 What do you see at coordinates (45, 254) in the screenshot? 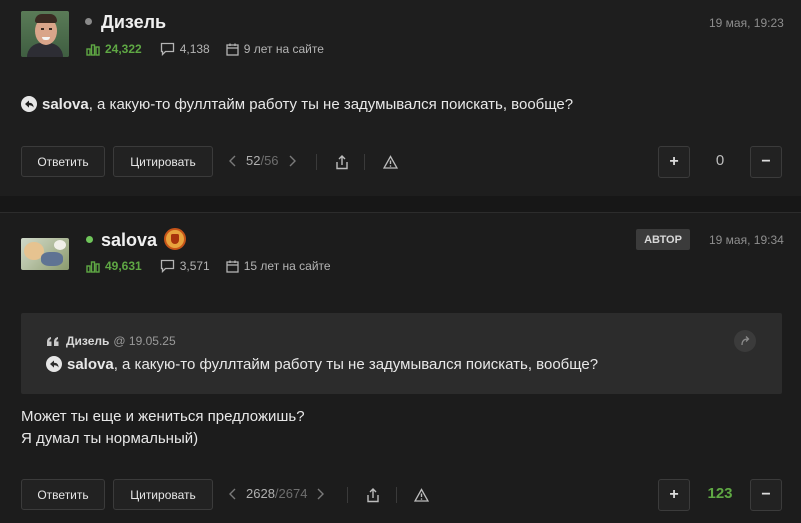
I see `avatar-salova` at bounding box center [45, 254].